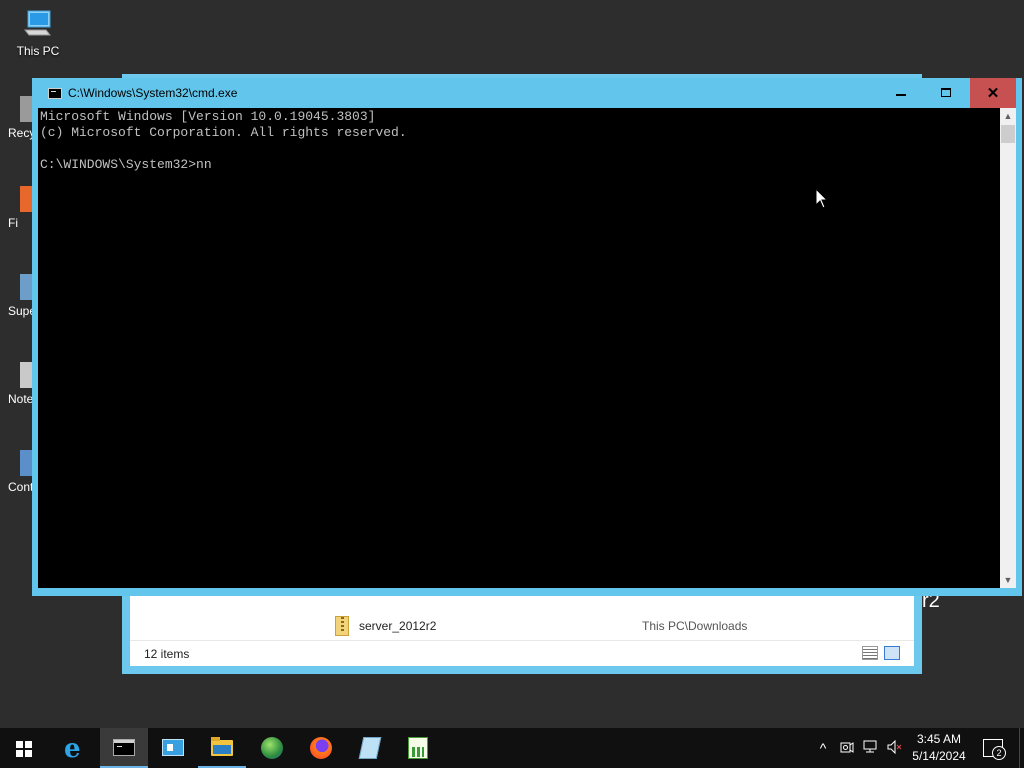  I want to click on mouse-cursor-icon, so click(822, 198).